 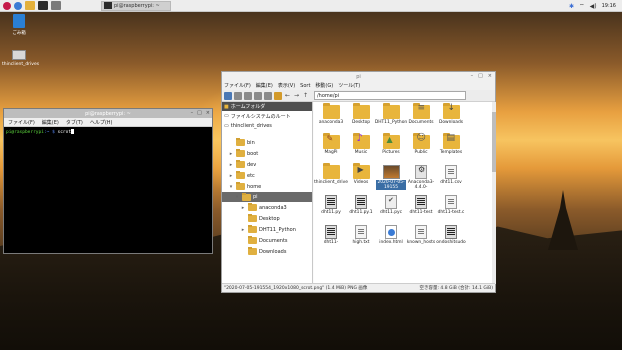 I want to click on scrollbar-thumb, so click(x=494, y=142).